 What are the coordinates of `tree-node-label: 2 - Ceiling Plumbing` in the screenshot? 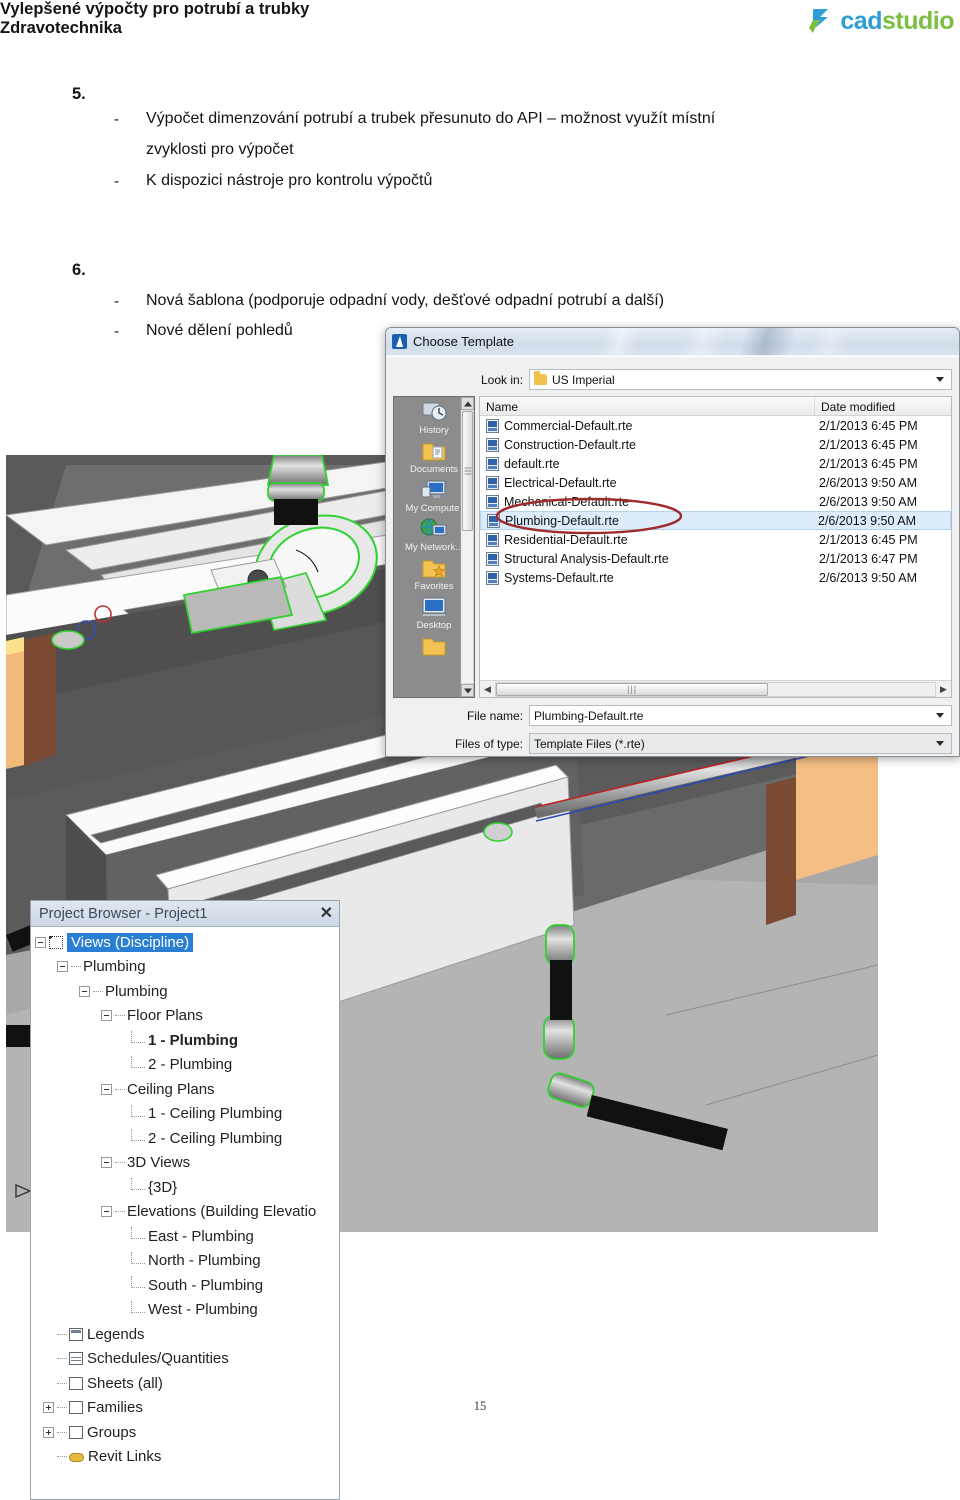 It's located at (215, 1138).